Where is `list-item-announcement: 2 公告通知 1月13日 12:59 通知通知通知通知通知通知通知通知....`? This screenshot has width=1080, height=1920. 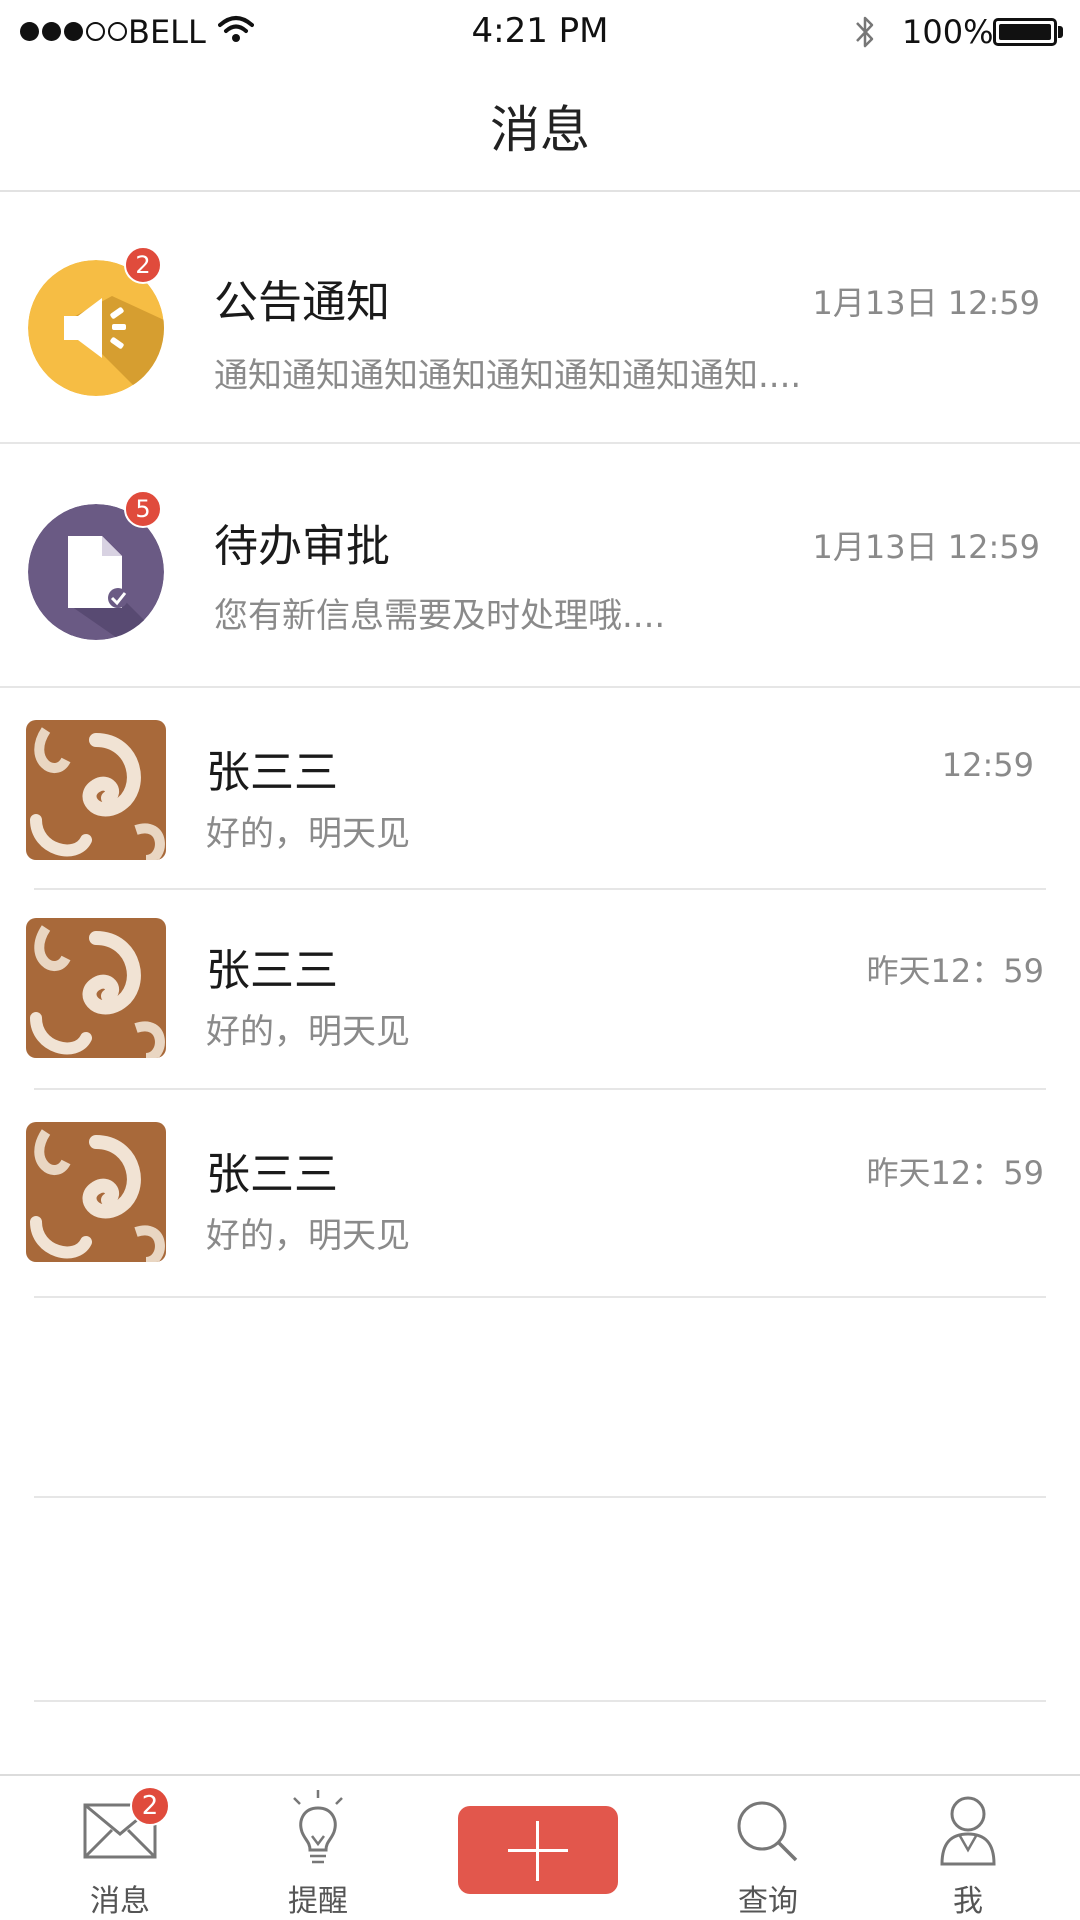 list-item-announcement: 2 公告通知 1月13日 12:59 通知通知通知通知通知通知通知通知.... is located at coordinates (540, 318).